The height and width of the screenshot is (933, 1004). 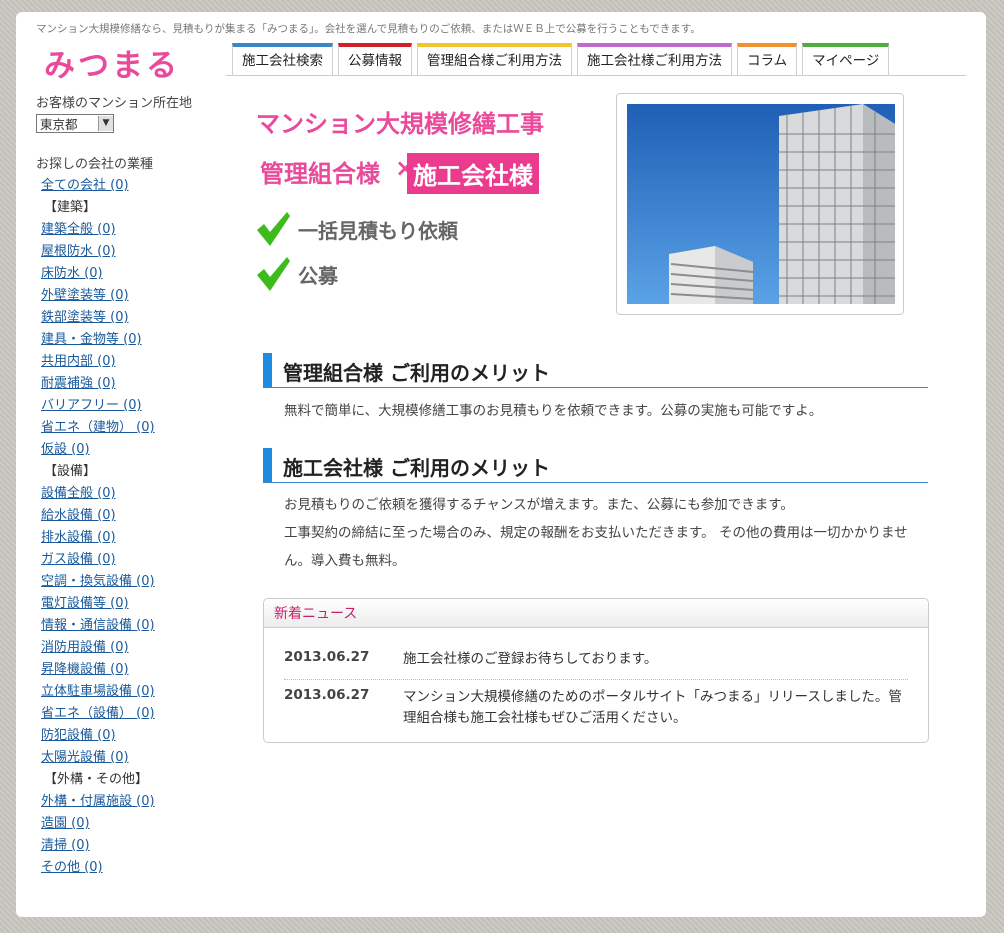 I want to click on category-link: 床防水 (0), so click(x=131, y=274).